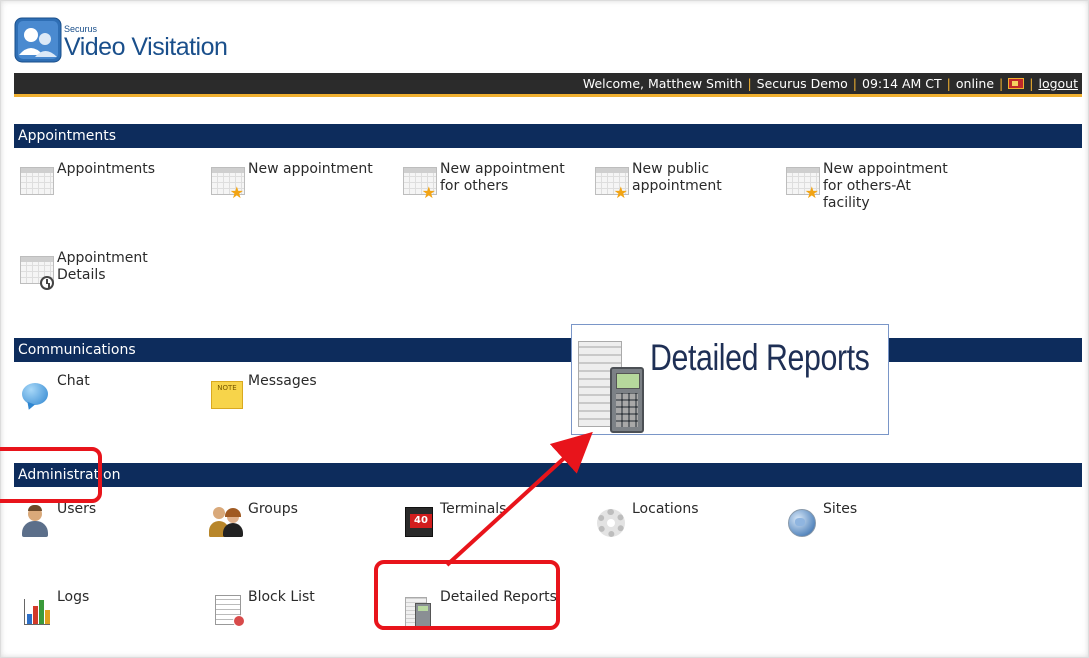 The image size is (1089, 658). I want to click on menu-label: New appointment for others-At facility, so click(885, 186).